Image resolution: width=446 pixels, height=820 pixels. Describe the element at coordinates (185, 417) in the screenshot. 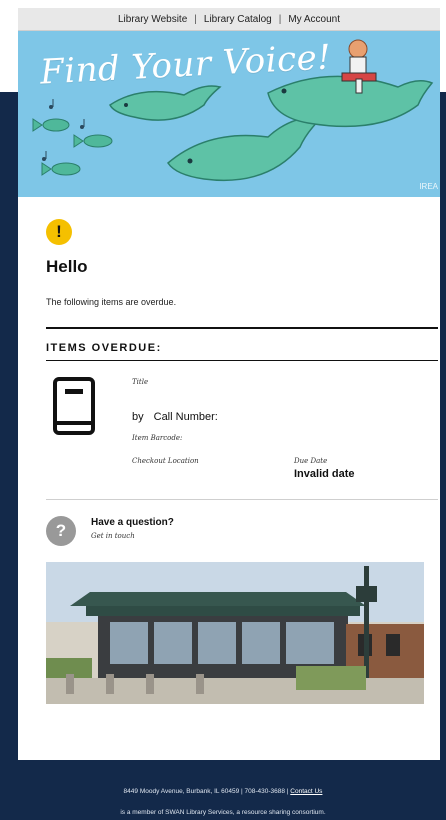

I see `item-call-number-label: Call Number:` at that location.